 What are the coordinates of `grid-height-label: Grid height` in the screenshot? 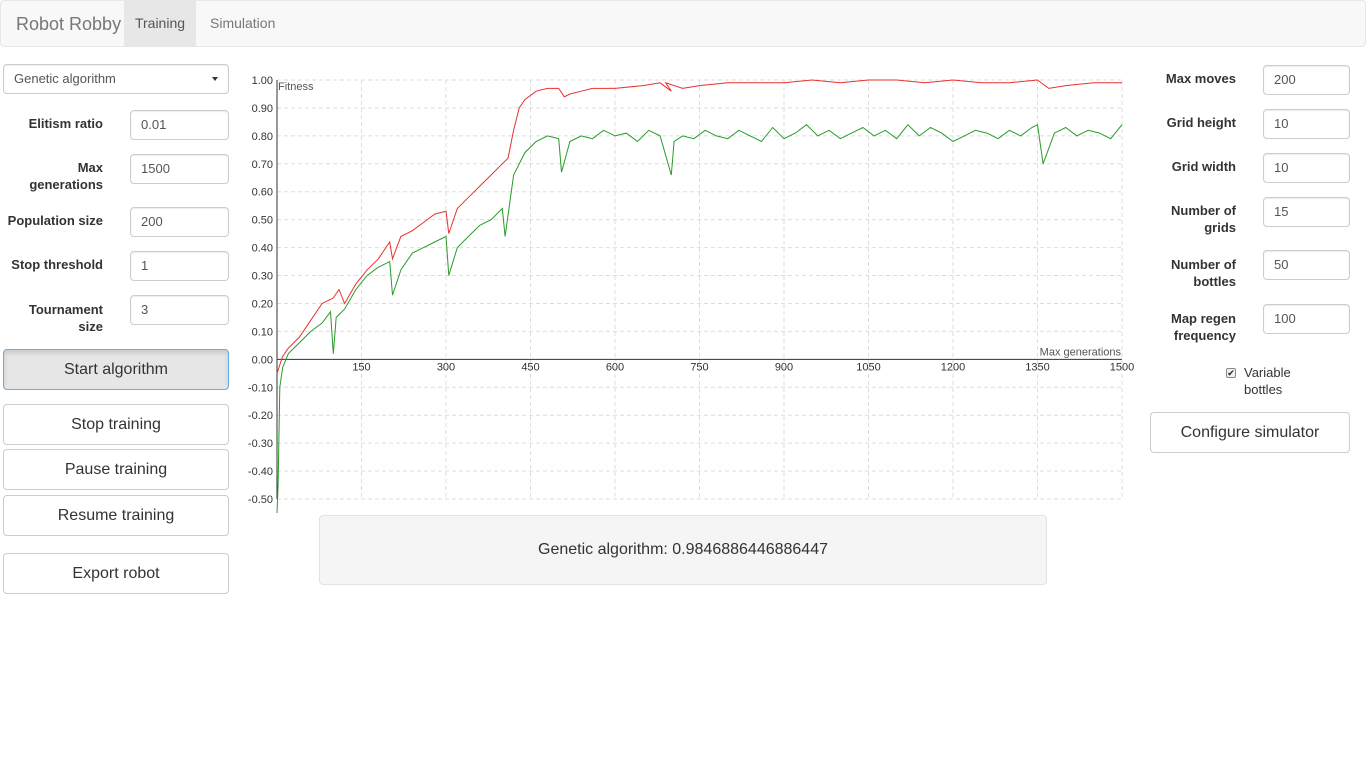 It's located at (1201, 122).